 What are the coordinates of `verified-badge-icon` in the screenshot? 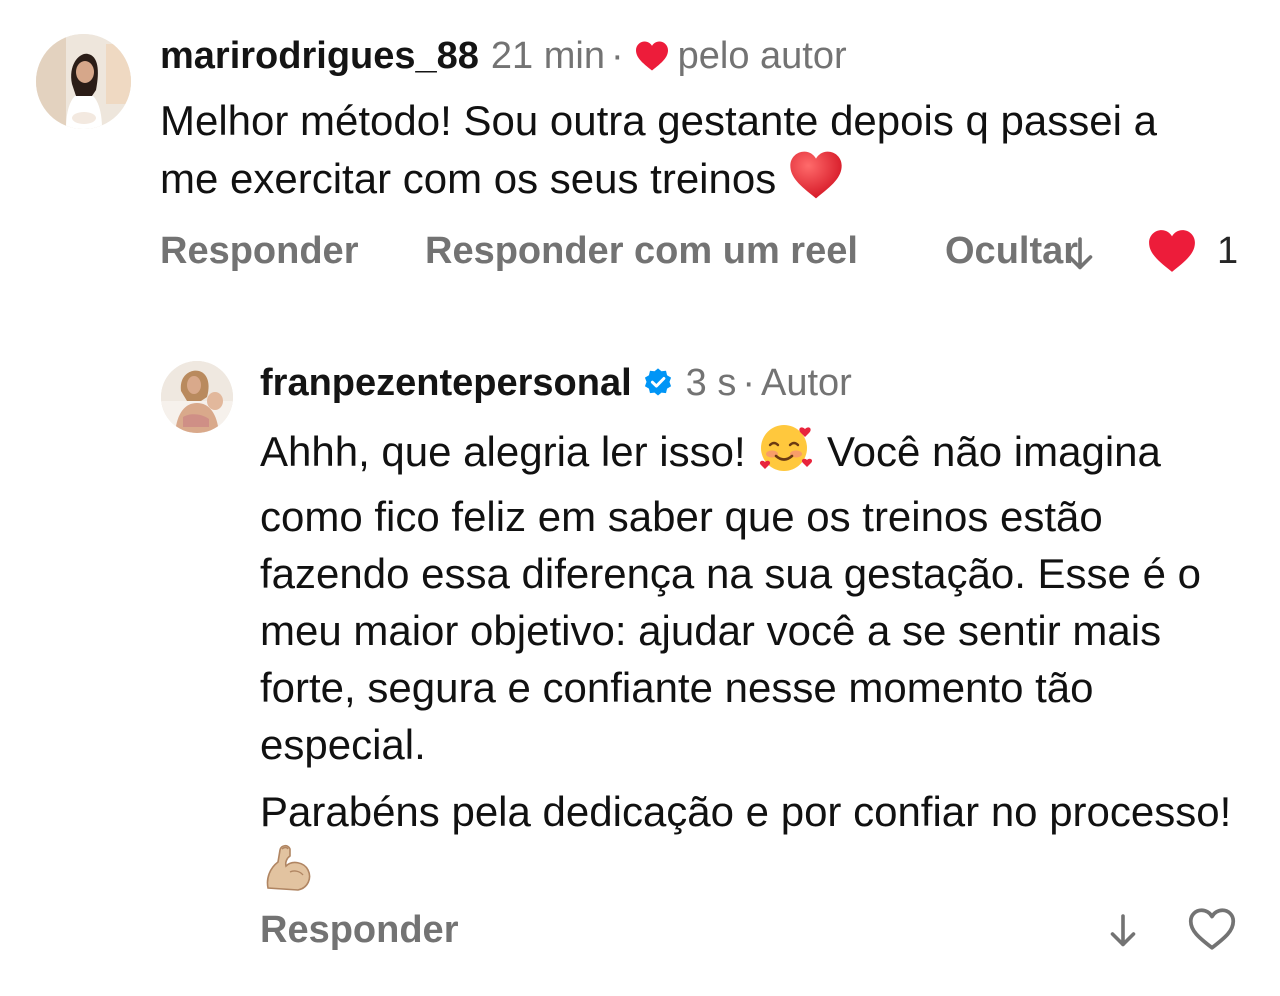 It's located at (658, 383).